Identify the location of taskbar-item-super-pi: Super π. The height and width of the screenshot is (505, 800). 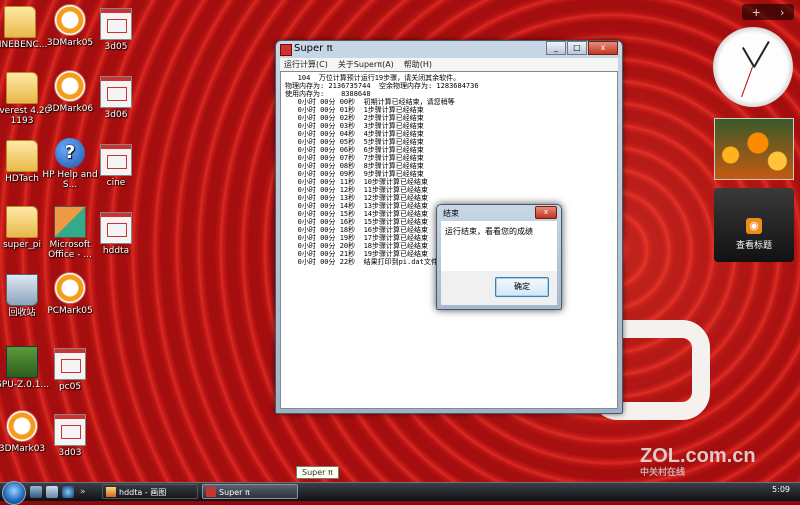
(250, 491).